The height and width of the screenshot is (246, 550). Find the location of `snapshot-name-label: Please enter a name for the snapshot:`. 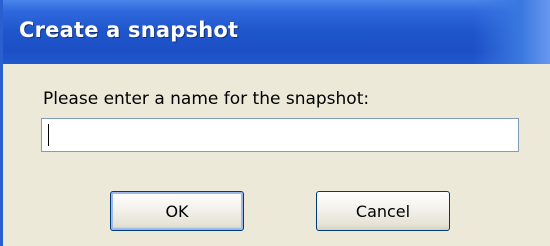

snapshot-name-label: Please enter a name for the snapshot: is located at coordinates (206, 99).